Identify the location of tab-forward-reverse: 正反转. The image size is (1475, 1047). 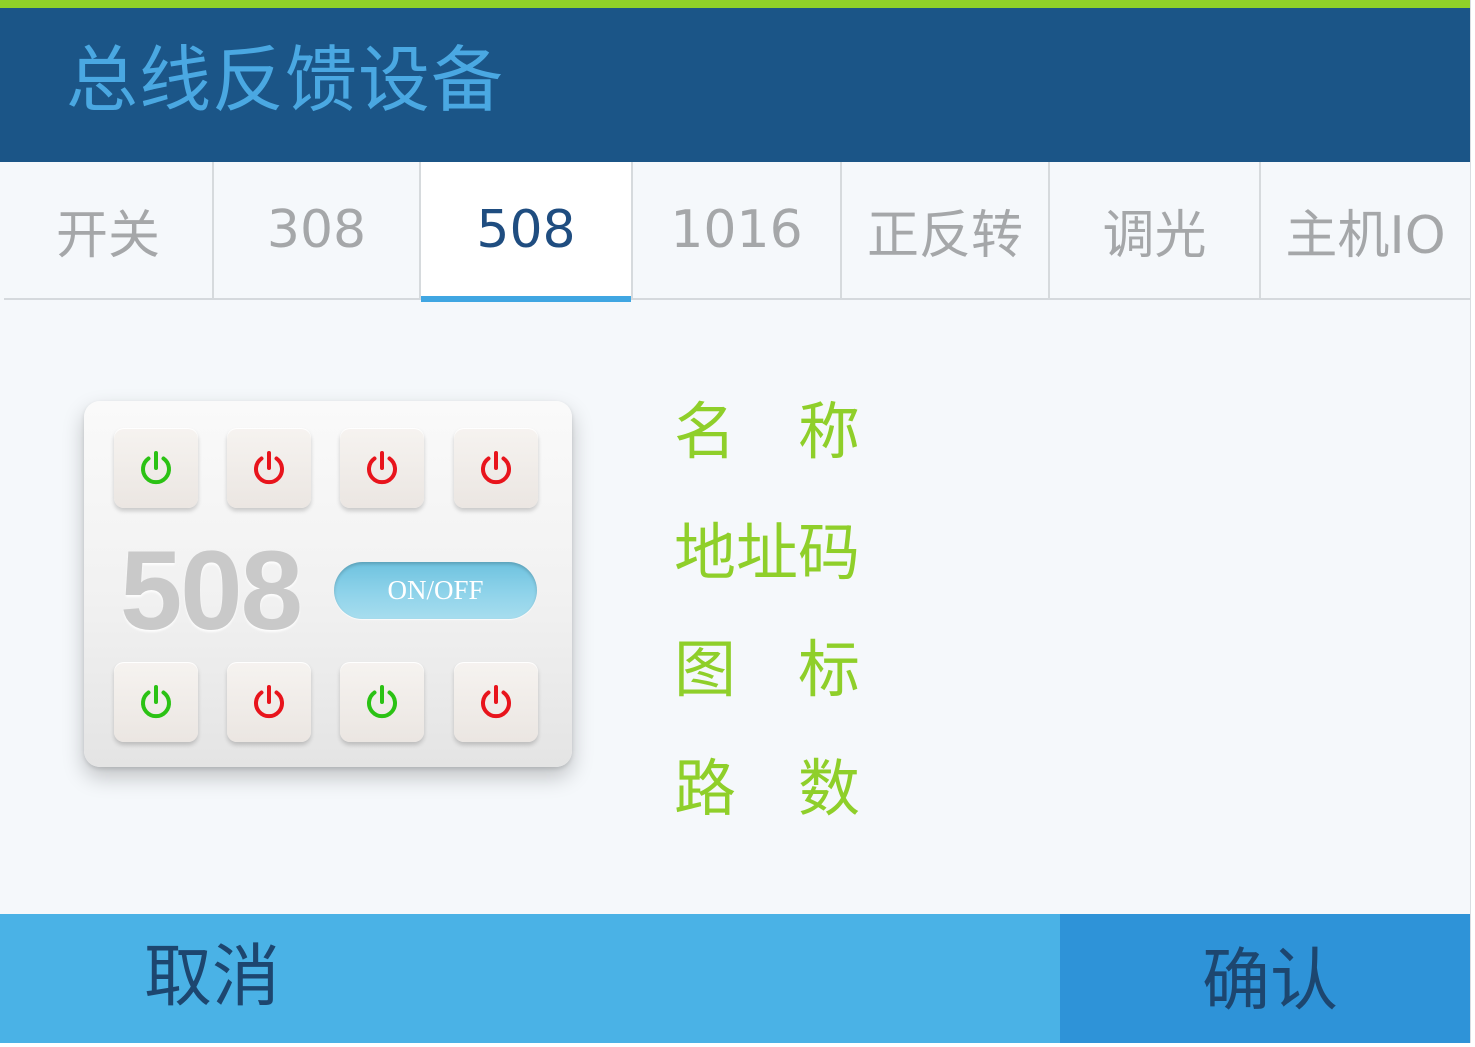
(946, 230).